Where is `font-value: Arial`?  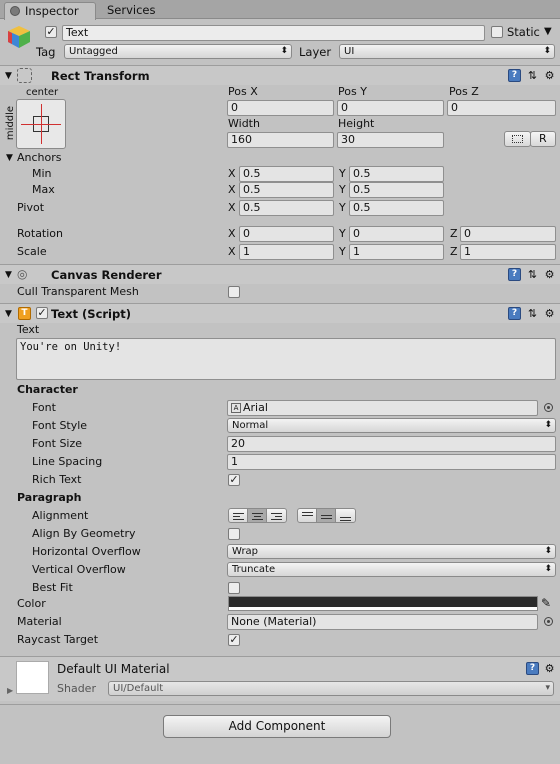 font-value: Arial is located at coordinates (255, 407).